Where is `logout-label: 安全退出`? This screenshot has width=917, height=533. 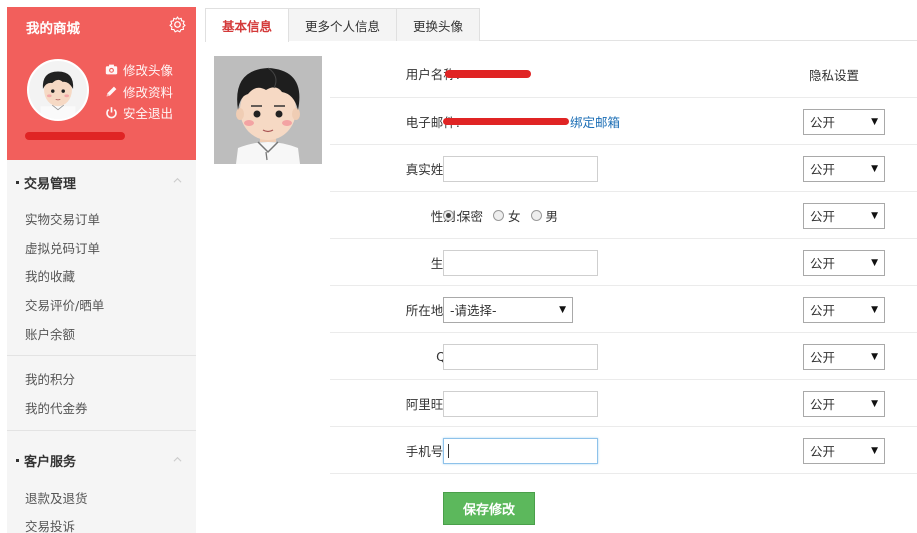
logout-label: 安全退出 is located at coordinates (148, 114).